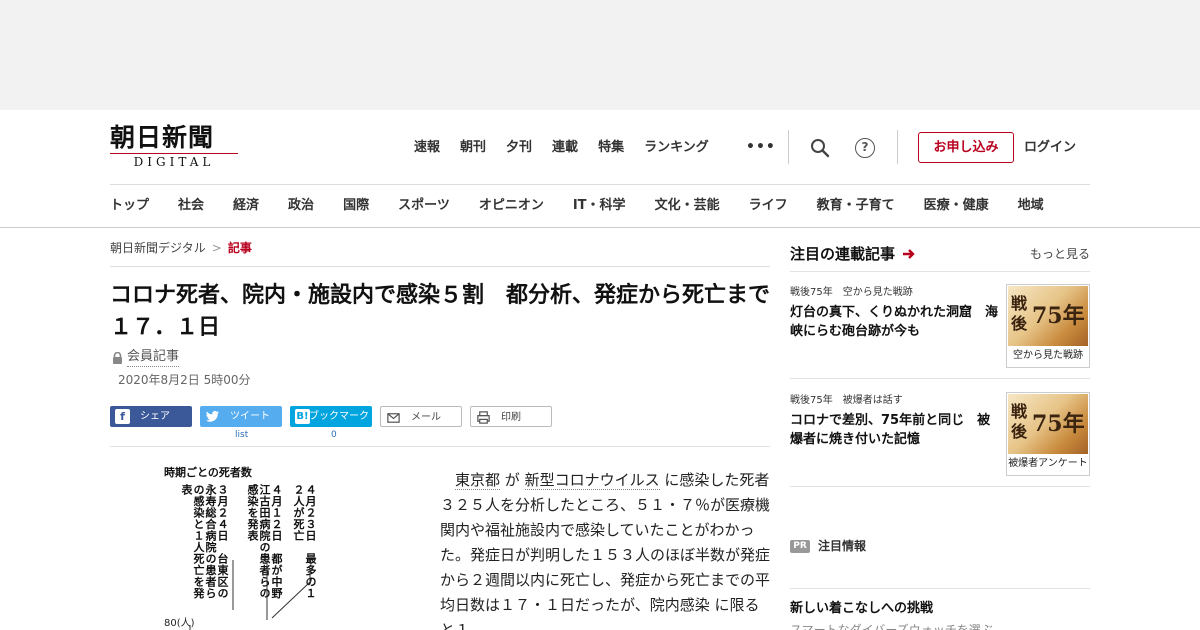 This screenshot has height=630, width=1200. I want to click on help-icon: ?, so click(865, 148).